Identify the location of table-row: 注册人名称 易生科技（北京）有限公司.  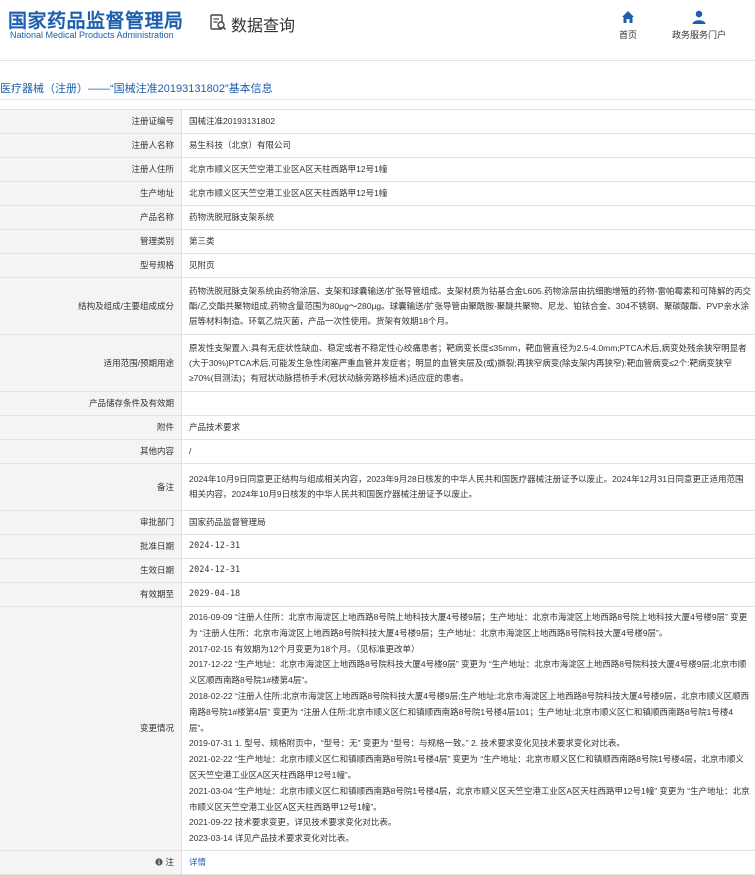
(377, 146).